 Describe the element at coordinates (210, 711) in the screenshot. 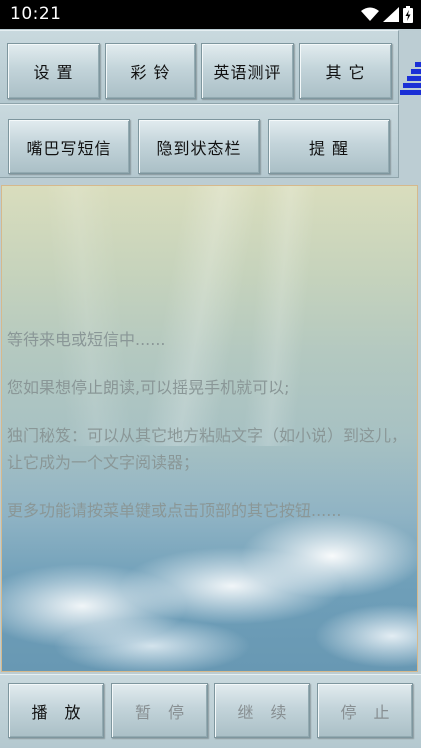

I see `playback-controls: 播 放 暂 停 继 续 停 止` at that location.